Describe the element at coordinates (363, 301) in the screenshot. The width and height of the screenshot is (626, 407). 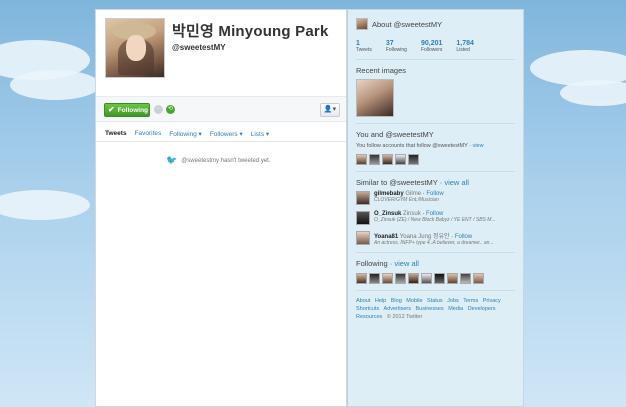
I see `footer-link: About` at that location.